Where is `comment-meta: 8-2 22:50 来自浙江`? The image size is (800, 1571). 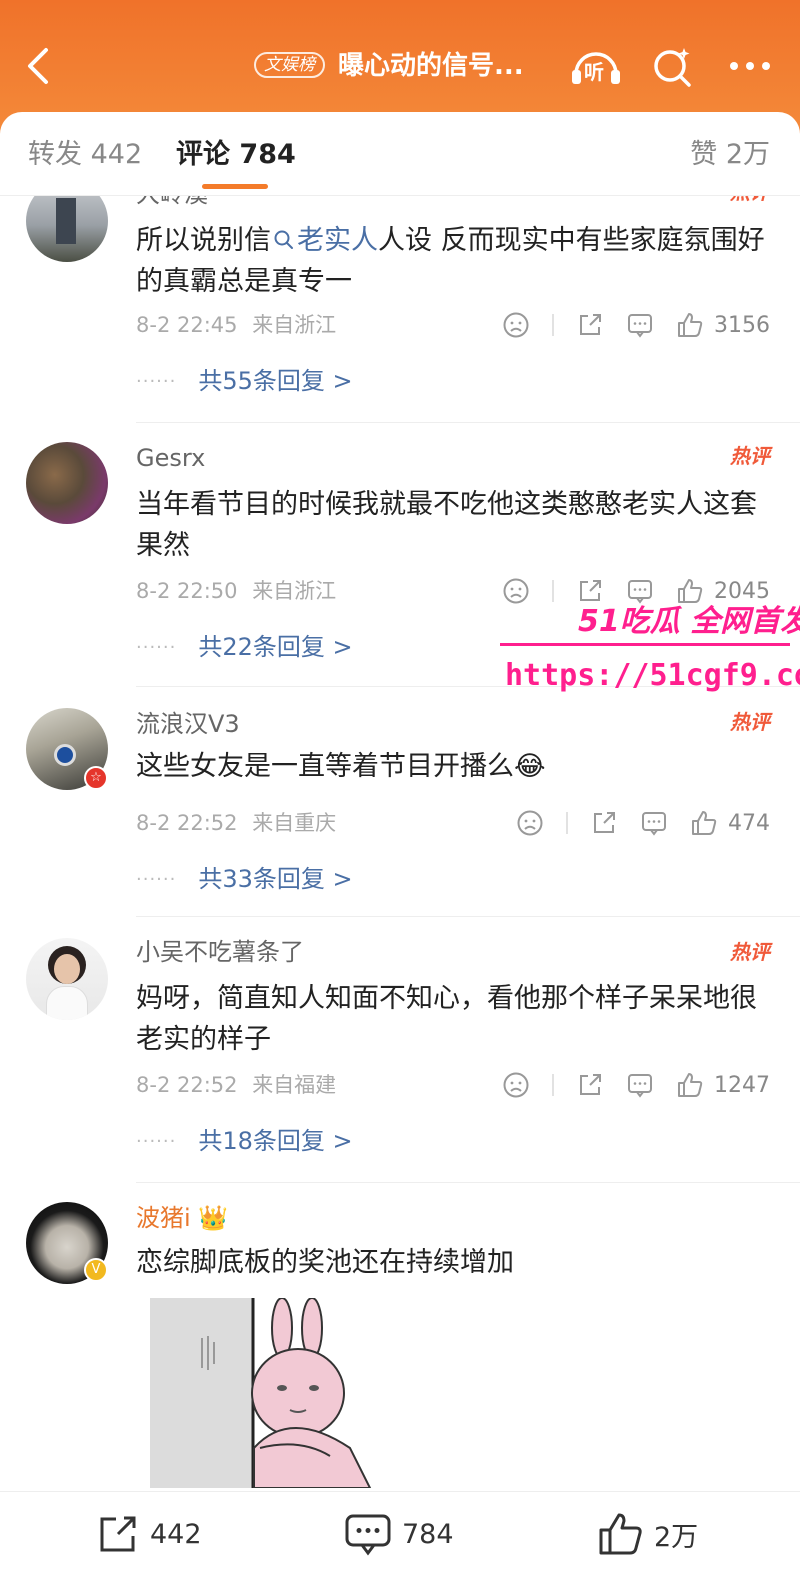 comment-meta: 8-2 22:50 来自浙江 is located at coordinates (236, 591).